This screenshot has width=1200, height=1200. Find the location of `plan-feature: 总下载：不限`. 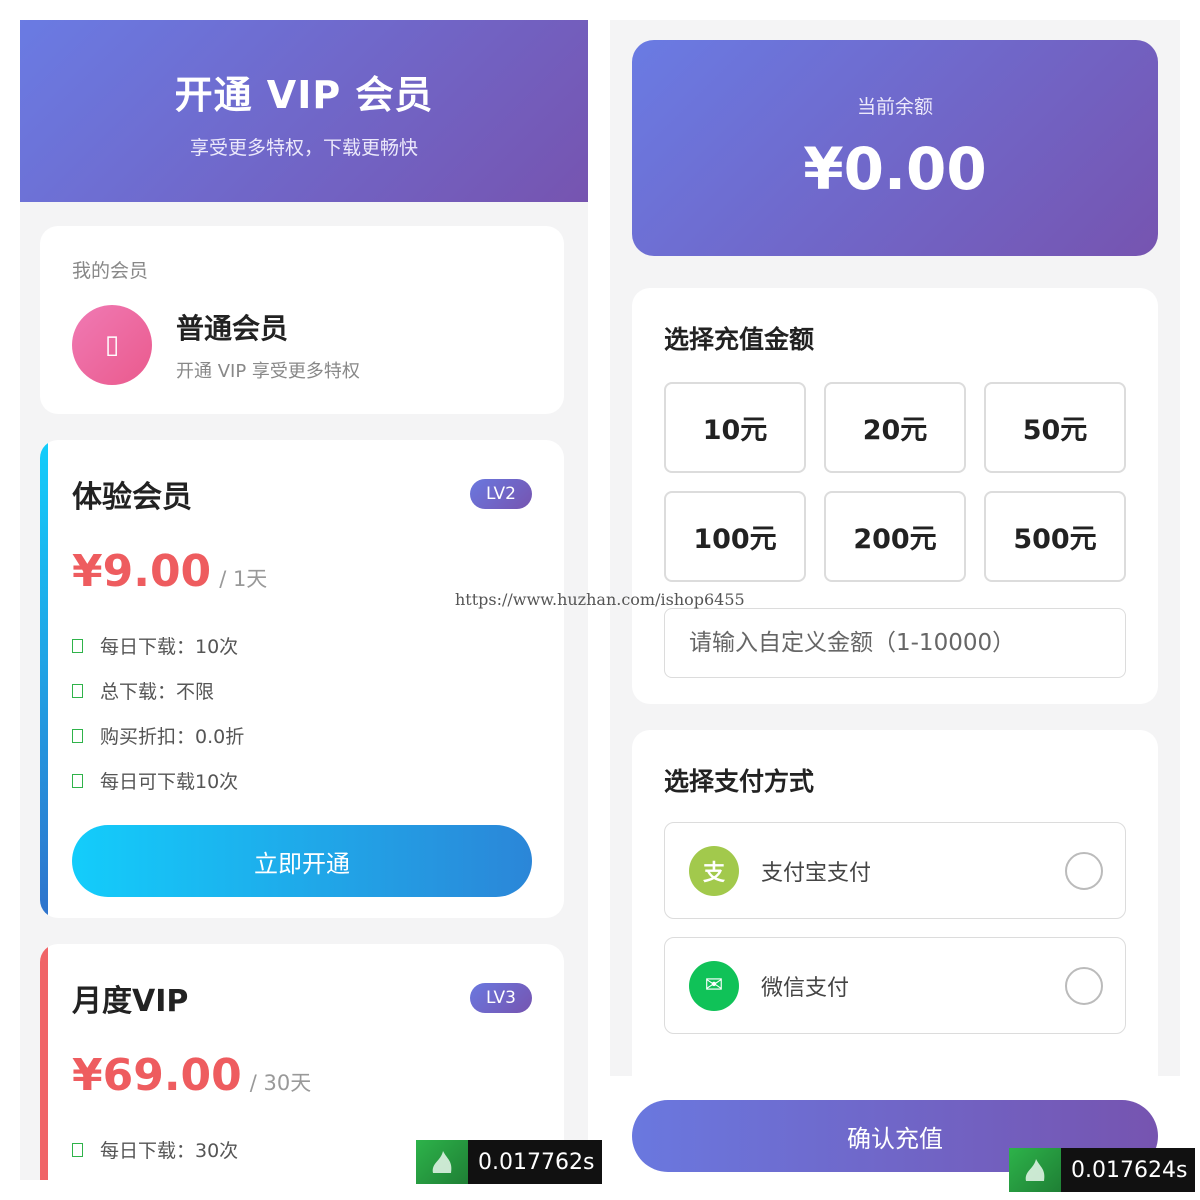

plan-feature: 总下载：不限 is located at coordinates (302, 690).